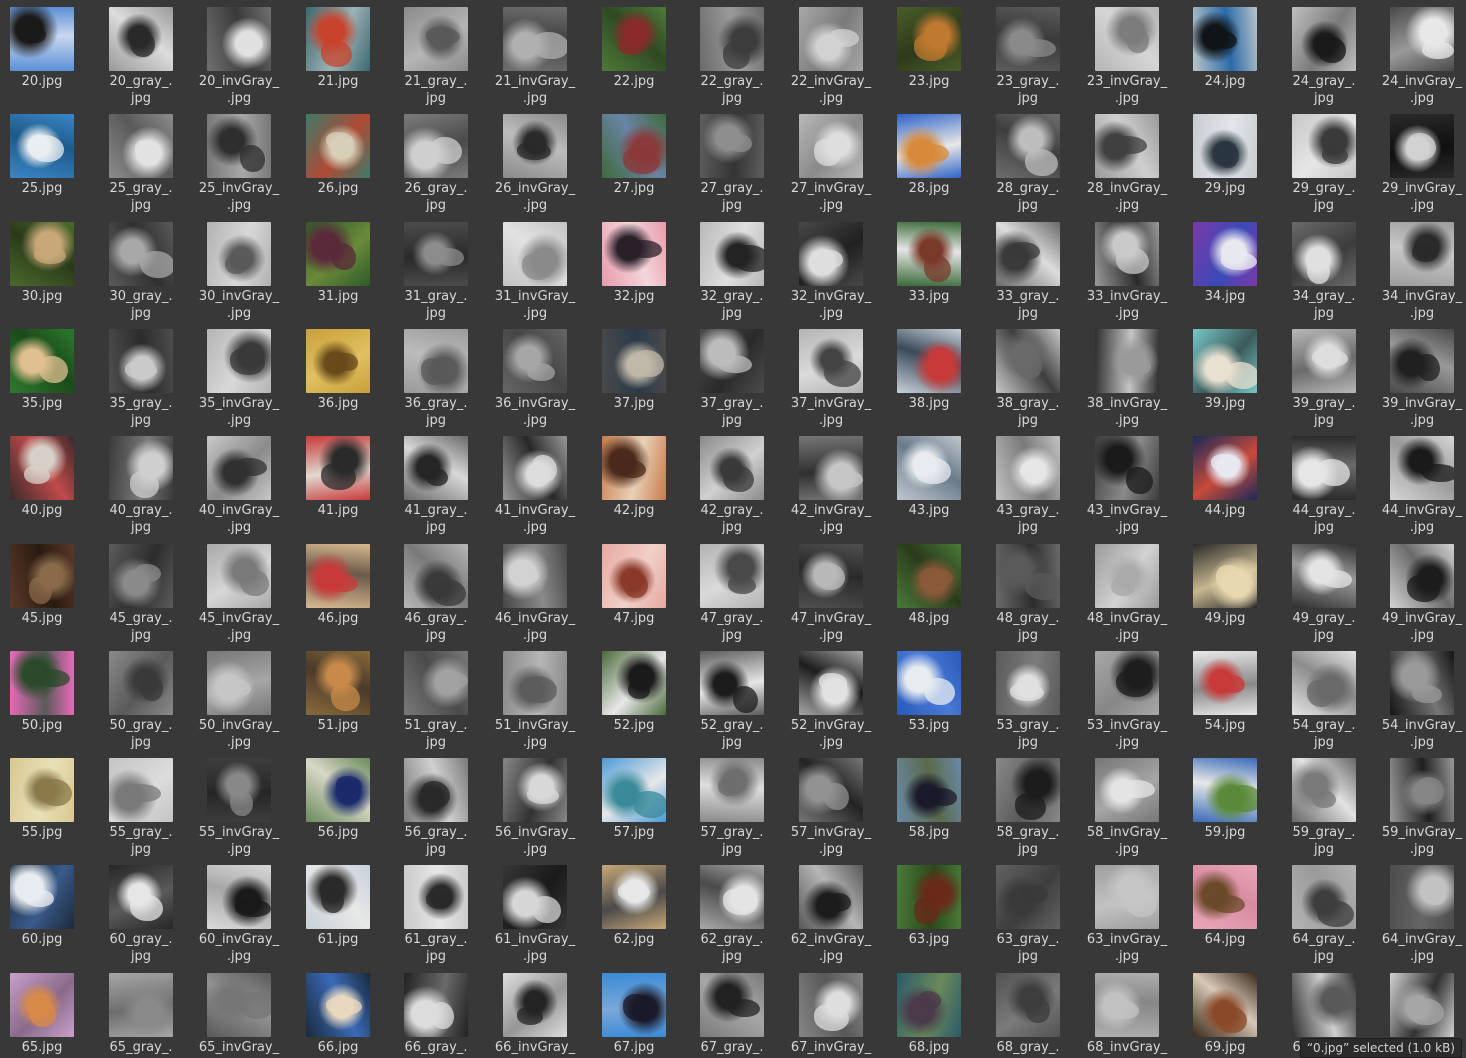 The height and width of the screenshot is (1058, 1466). What do you see at coordinates (141, 375) in the screenshot?
I see `file-item: 35_gray_. jpg` at bounding box center [141, 375].